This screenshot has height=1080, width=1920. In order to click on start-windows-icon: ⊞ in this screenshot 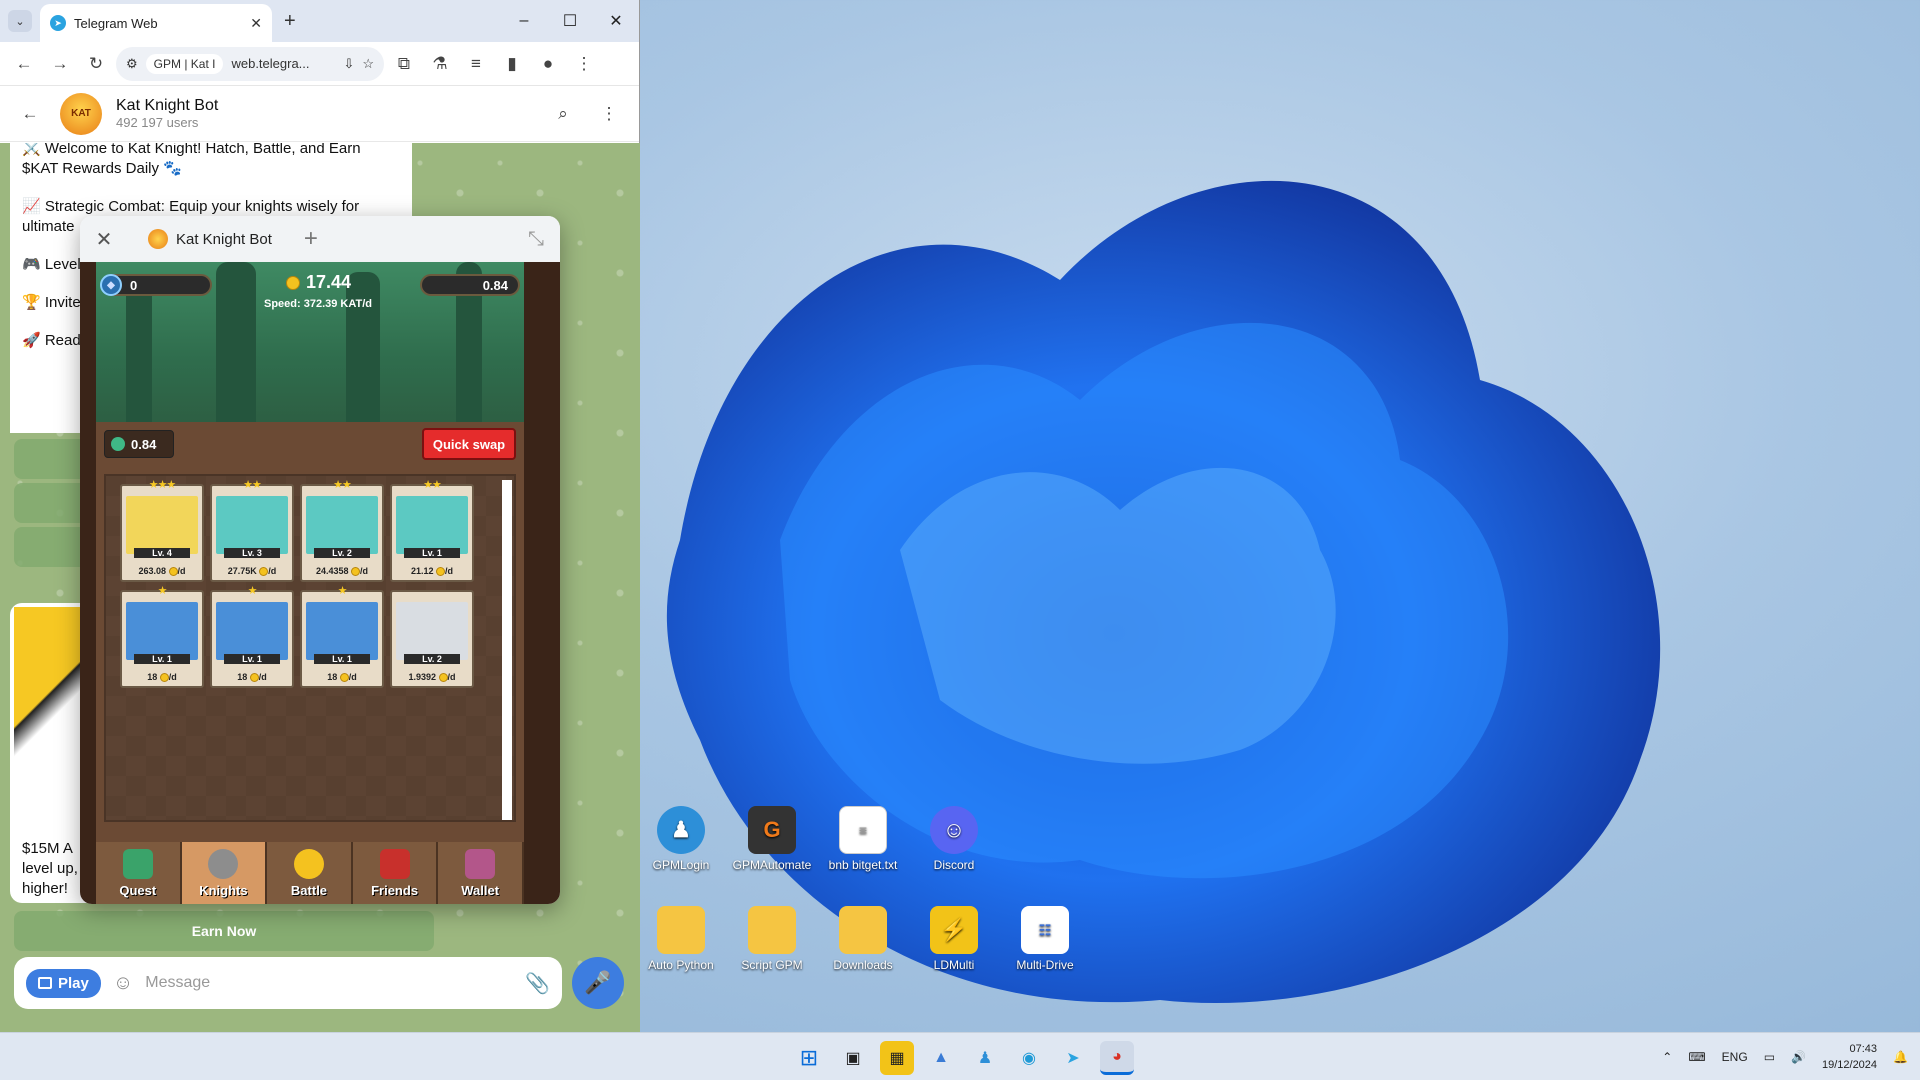, I will do `click(809, 1058)`.